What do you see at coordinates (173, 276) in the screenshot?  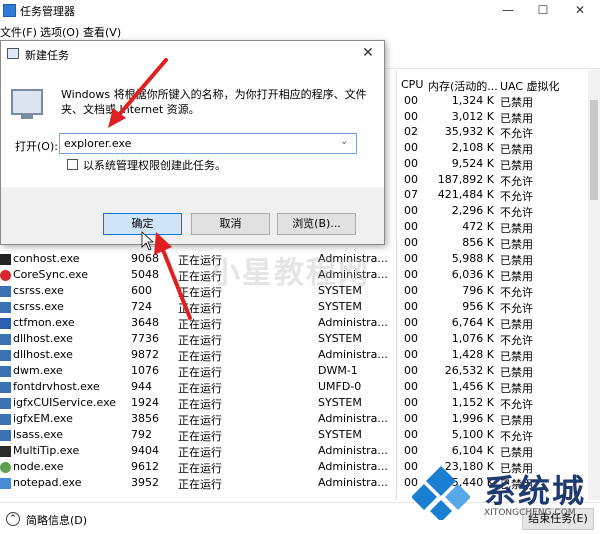 I see `arrow-to-ok-button` at bounding box center [173, 276].